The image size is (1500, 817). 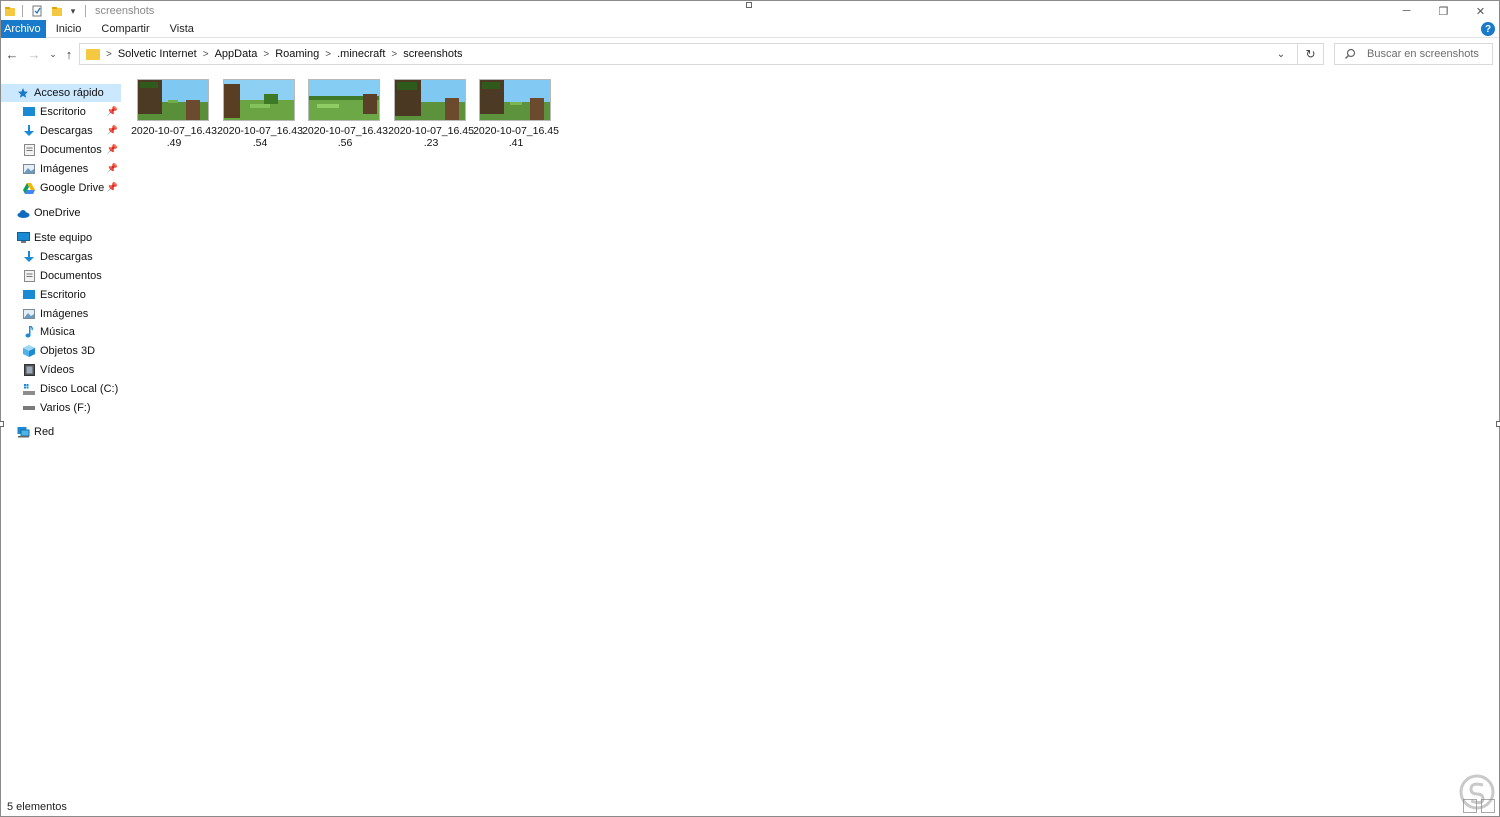 I want to click on solvetic-logo-icon, so click(x=1477, y=792).